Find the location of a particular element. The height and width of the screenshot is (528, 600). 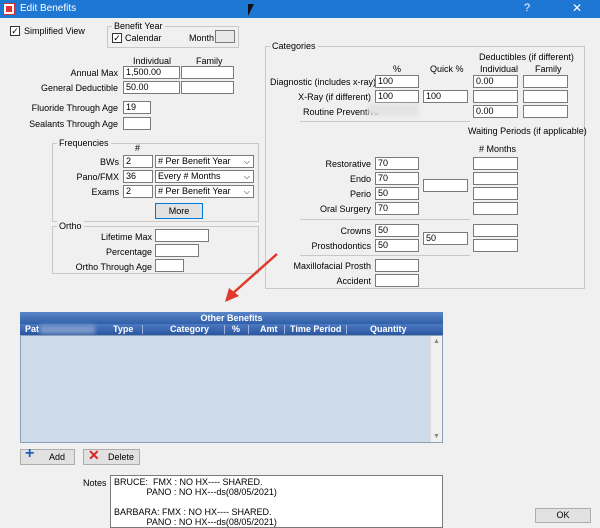

accident-label: Accident is located at coordinates (353, 281).